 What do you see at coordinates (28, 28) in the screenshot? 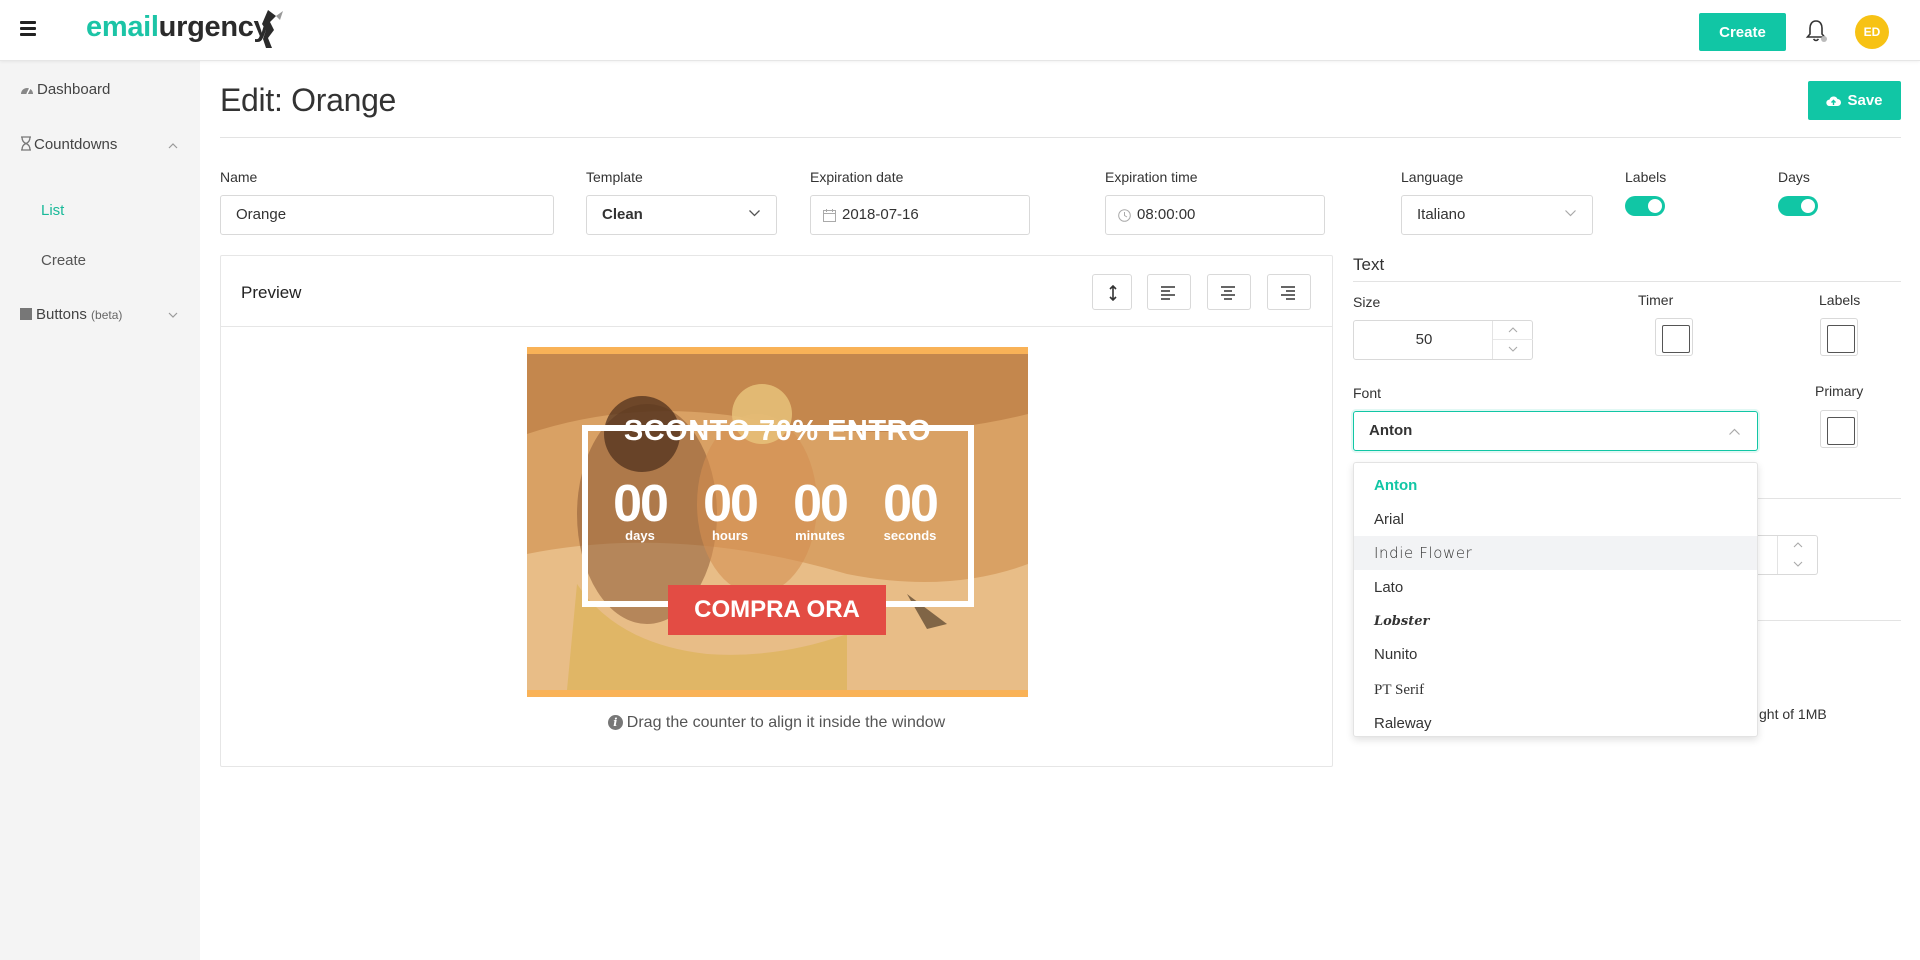
I see `hamburger-menu-icon` at bounding box center [28, 28].